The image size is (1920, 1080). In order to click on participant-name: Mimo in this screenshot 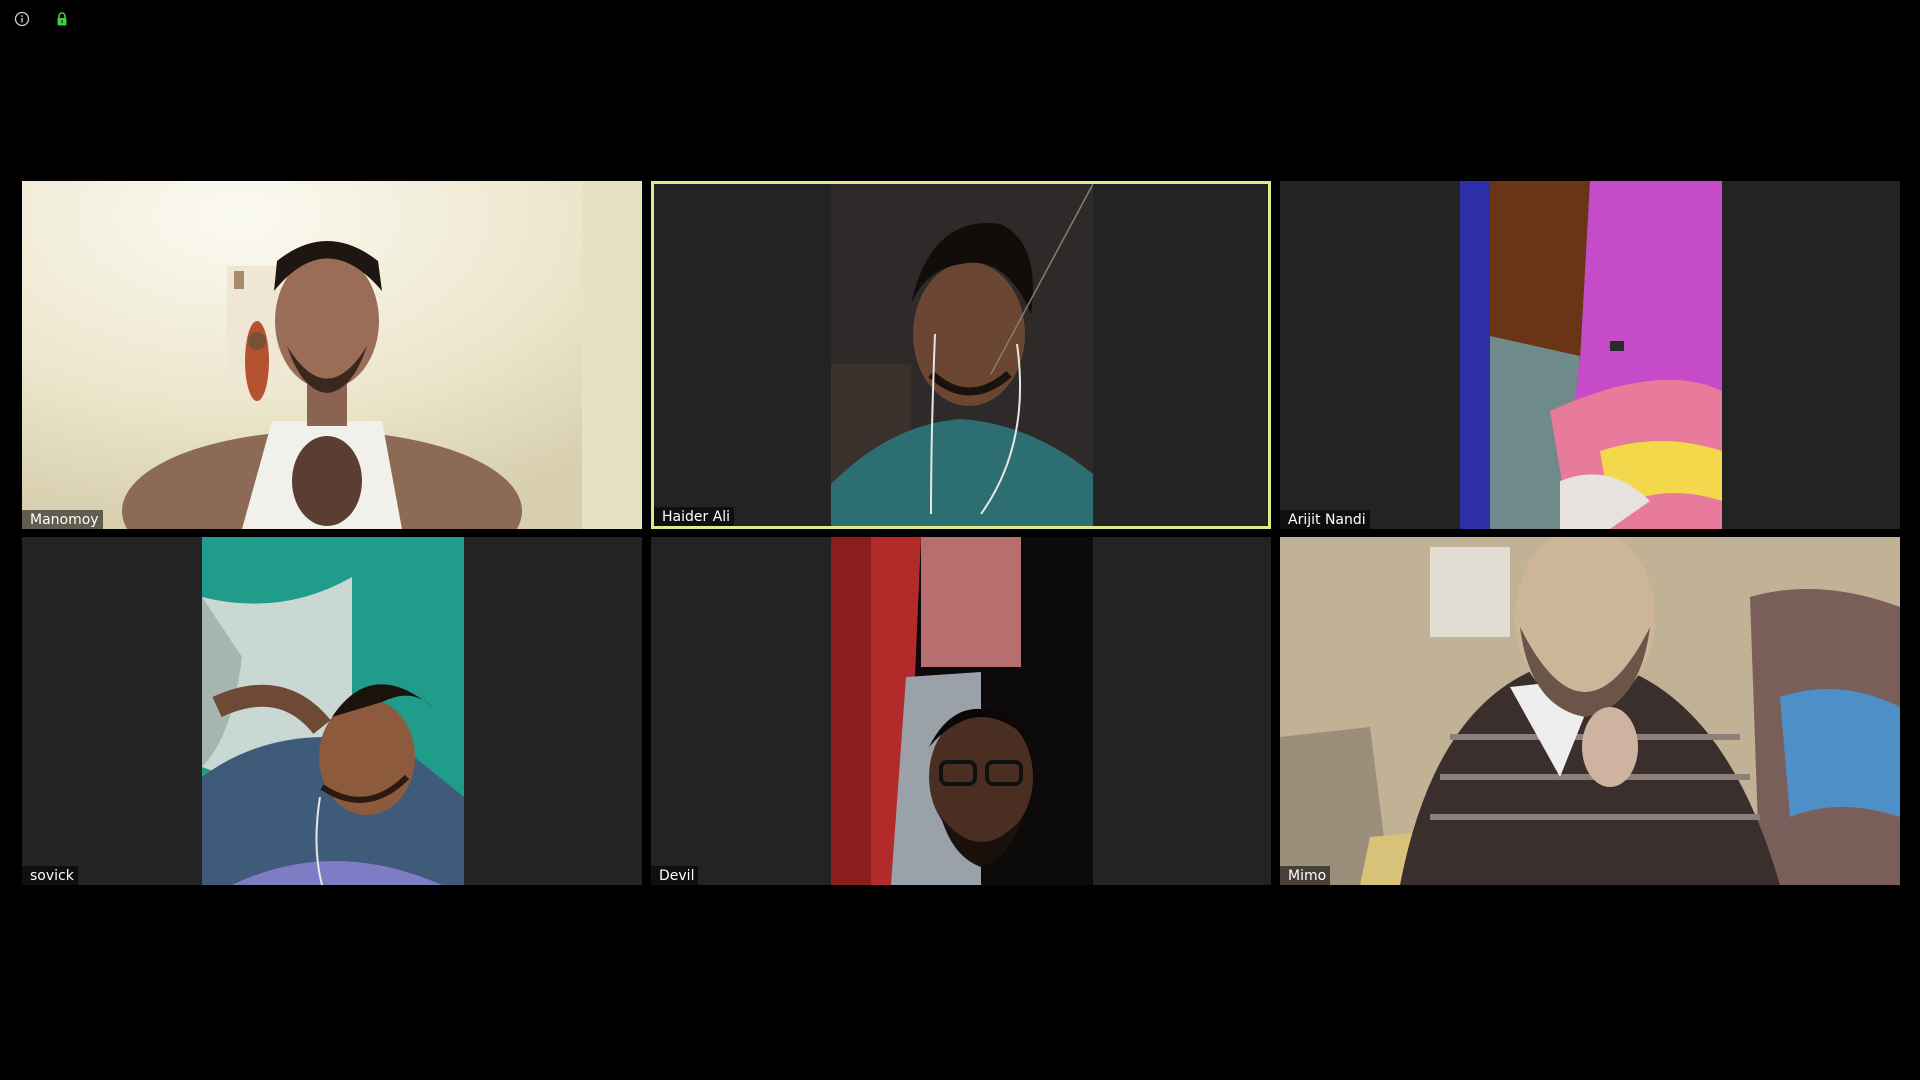, I will do `click(1305, 875)`.